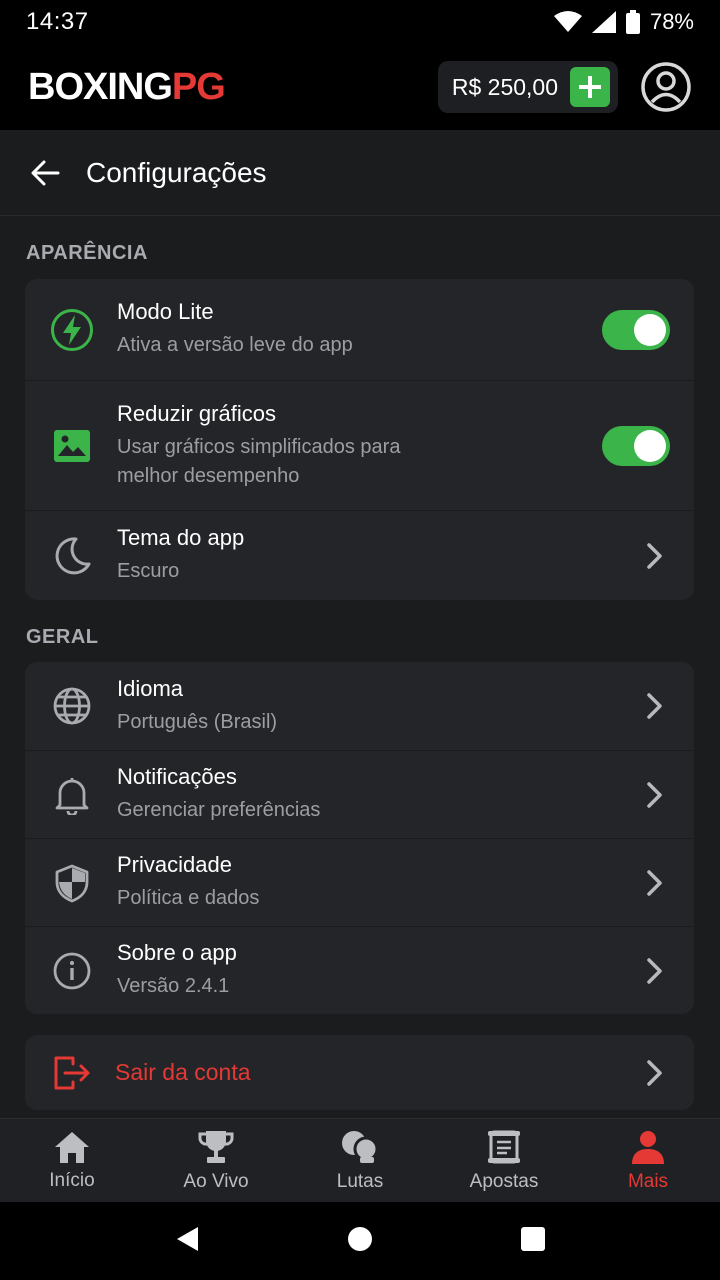 The height and width of the screenshot is (1280, 720). What do you see at coordinates (177, 952) in the screenshot?
I see `setting-title: Sobre o app` at bounding box center [177, 952].